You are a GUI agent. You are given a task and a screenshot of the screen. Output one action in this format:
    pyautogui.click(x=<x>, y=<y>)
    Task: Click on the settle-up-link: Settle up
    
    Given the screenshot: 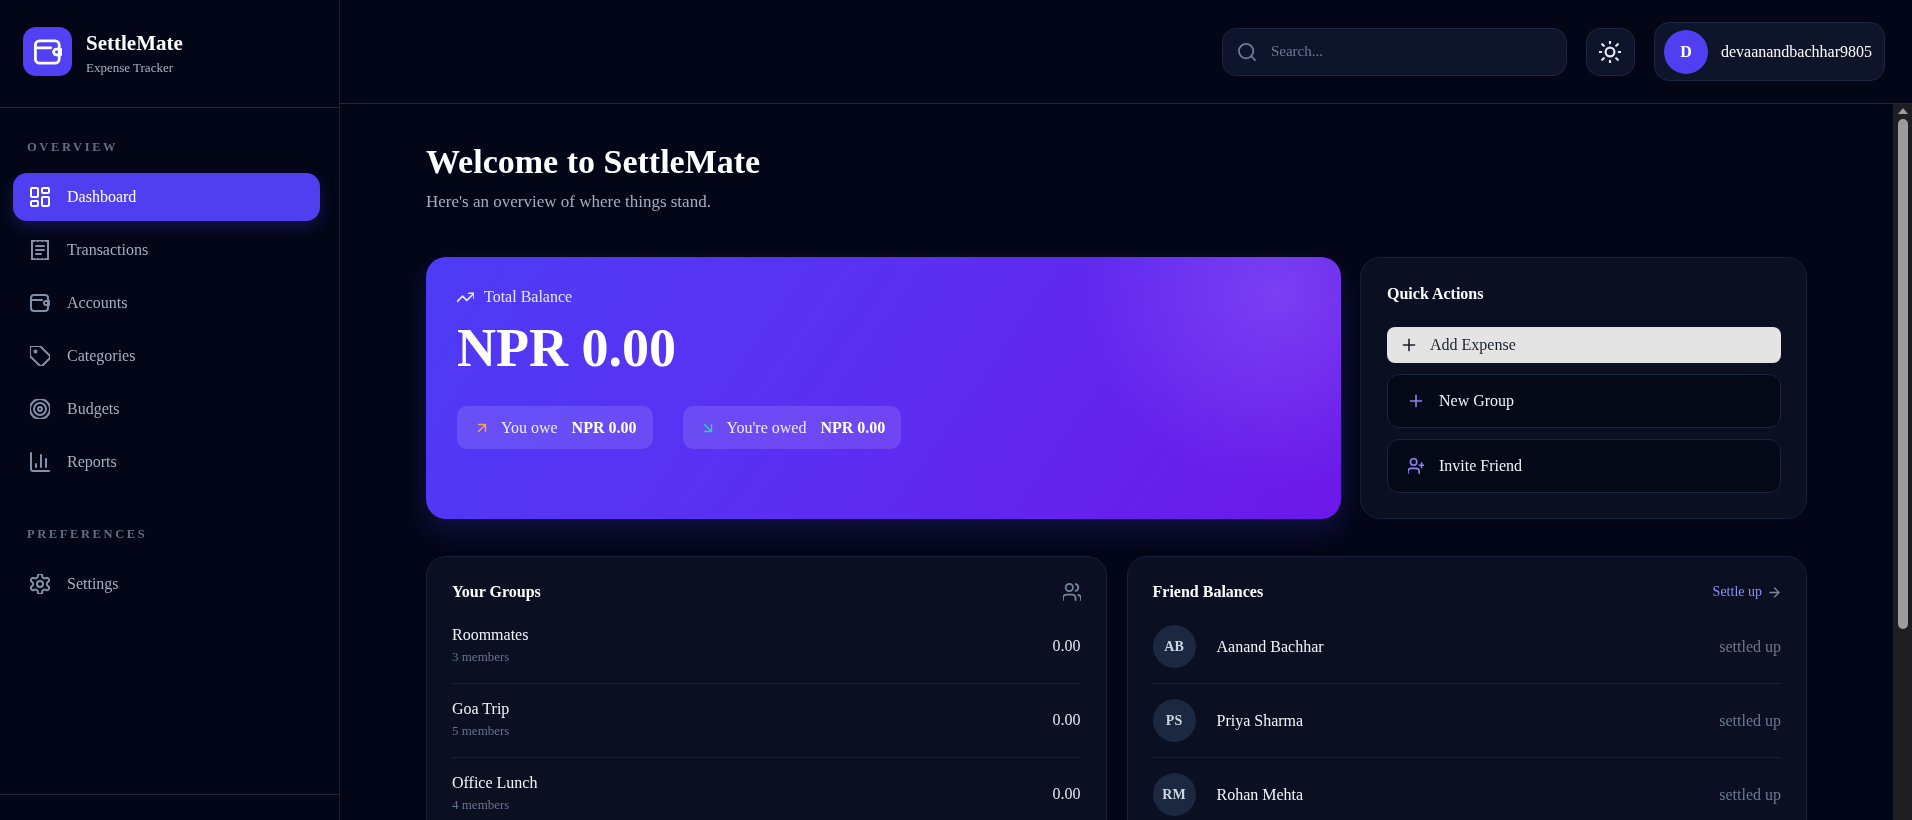 What is the action you would take?
    pyautogui.click(x=1746, y=592)
    